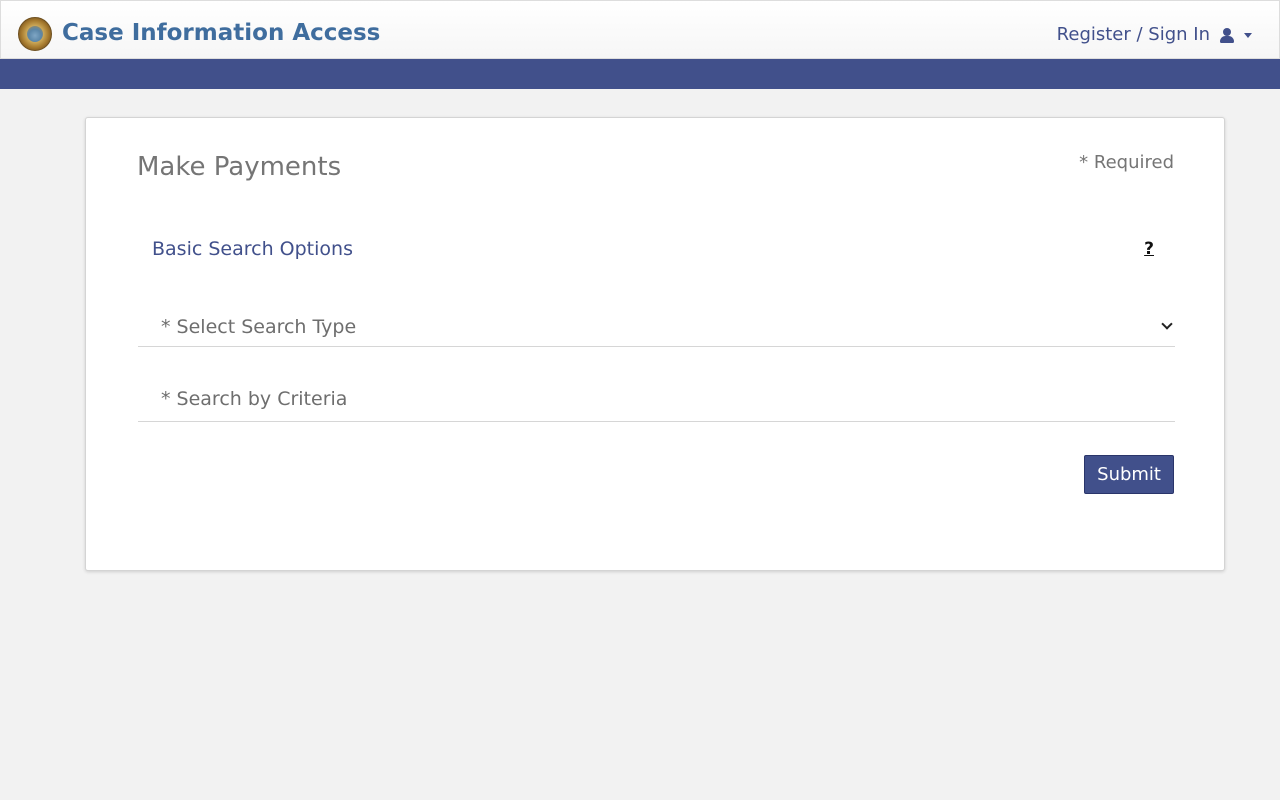 This screenshot has height=800, width=1280. I want to click on app-title: Case Information Access, so click(221, 33).